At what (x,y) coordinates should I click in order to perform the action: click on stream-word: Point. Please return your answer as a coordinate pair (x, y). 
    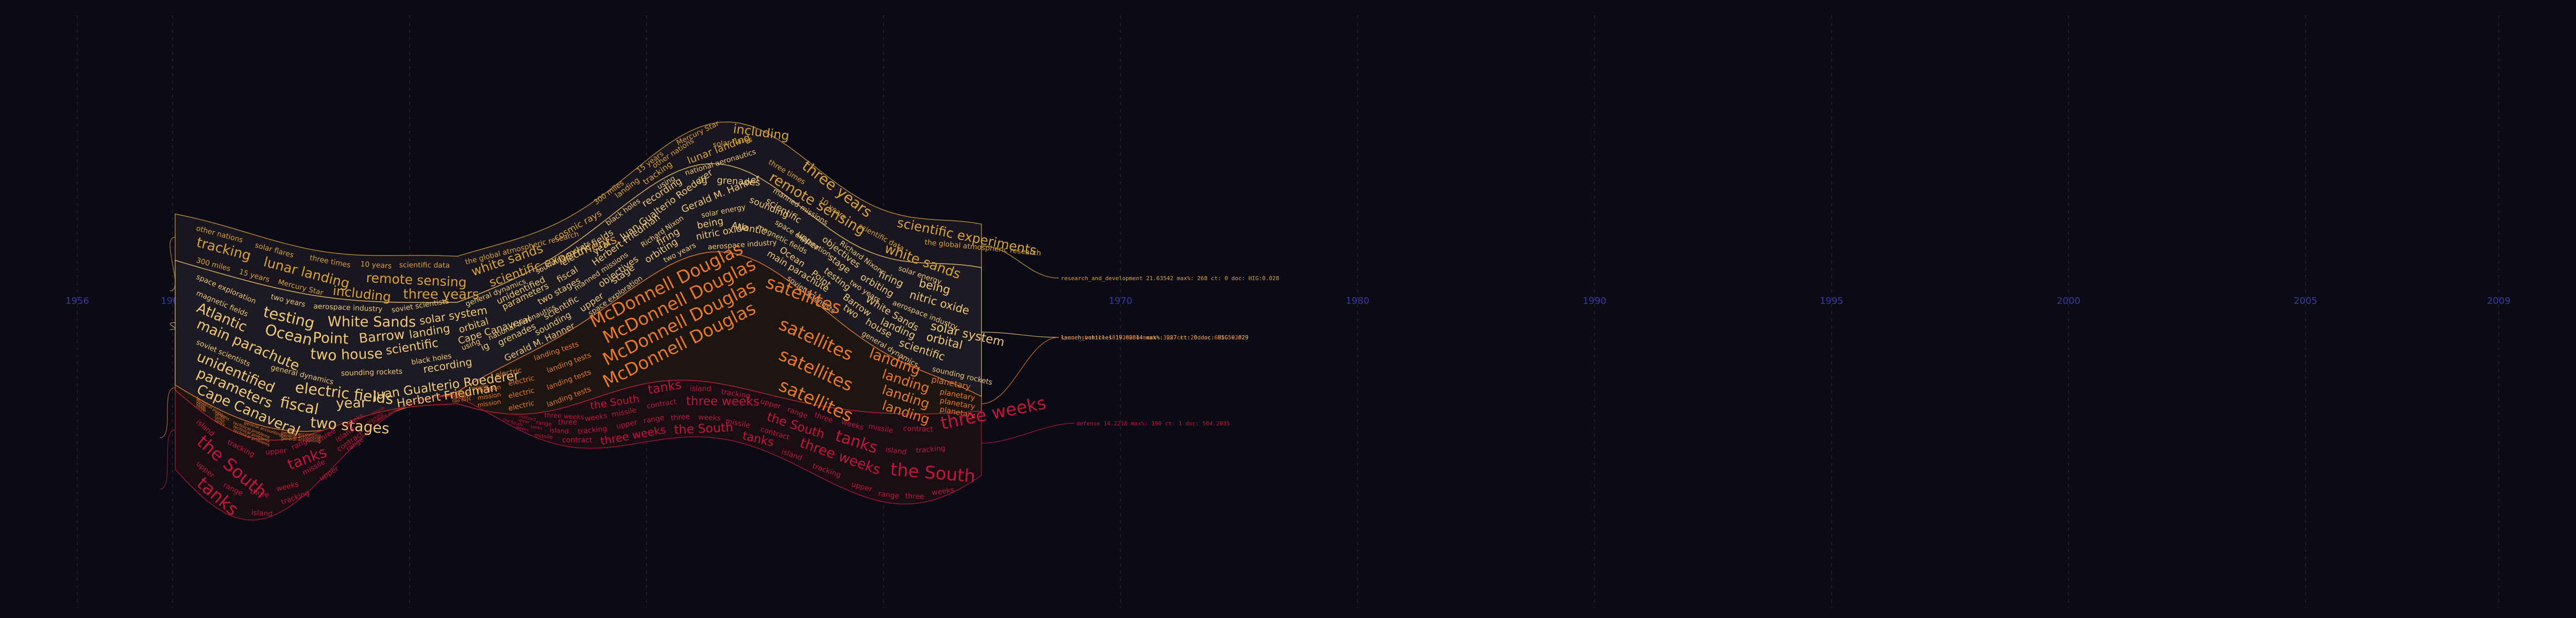
    Looking at the image, I should click on (331, 338).